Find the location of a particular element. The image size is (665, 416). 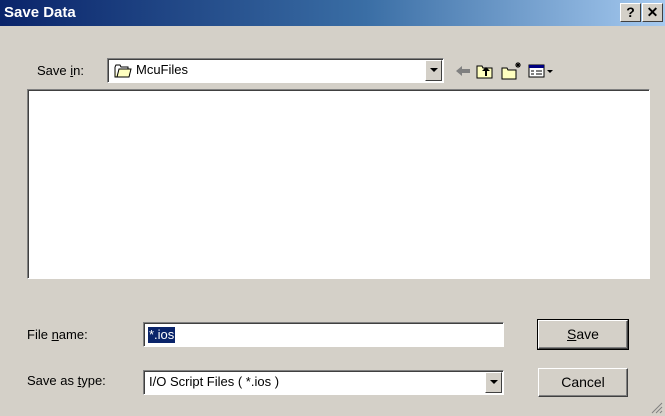

close-button: ✕ is located at coordinates (652, 12).